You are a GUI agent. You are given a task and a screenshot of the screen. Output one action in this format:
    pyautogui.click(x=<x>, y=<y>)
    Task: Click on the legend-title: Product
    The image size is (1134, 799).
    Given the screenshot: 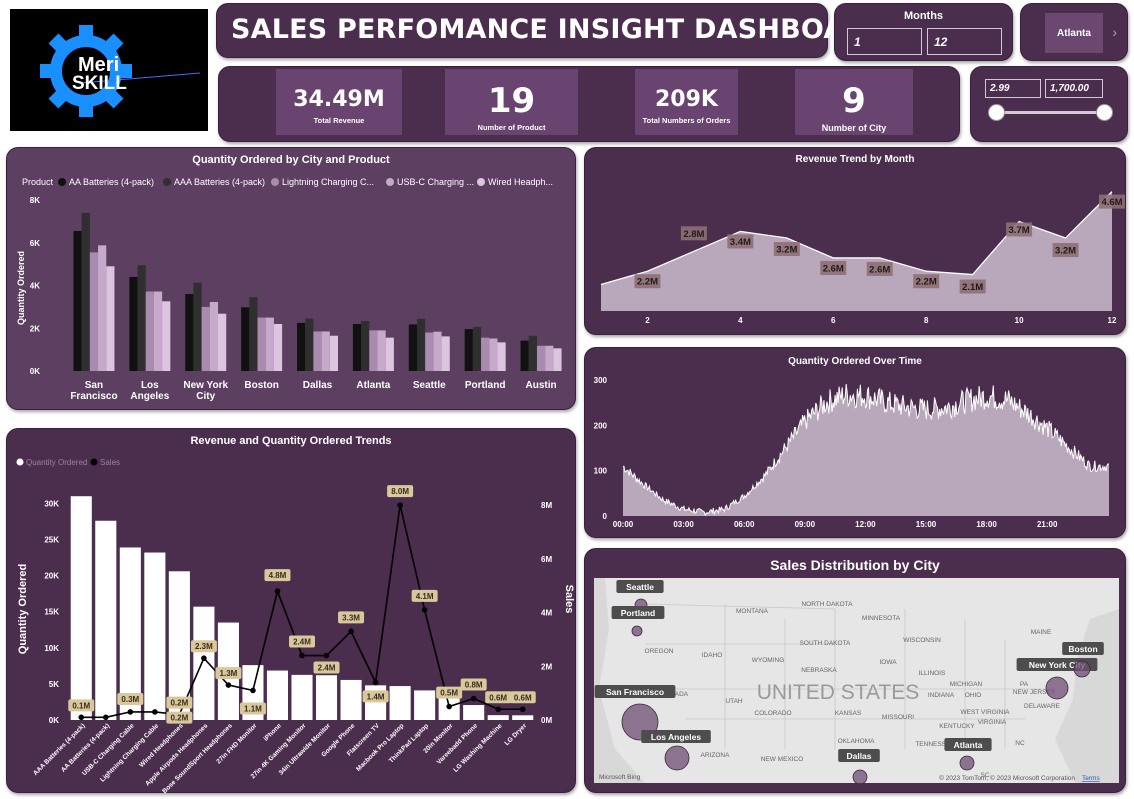 What is the action you would take?
    pyautogui.click(x=38, y=182)
    